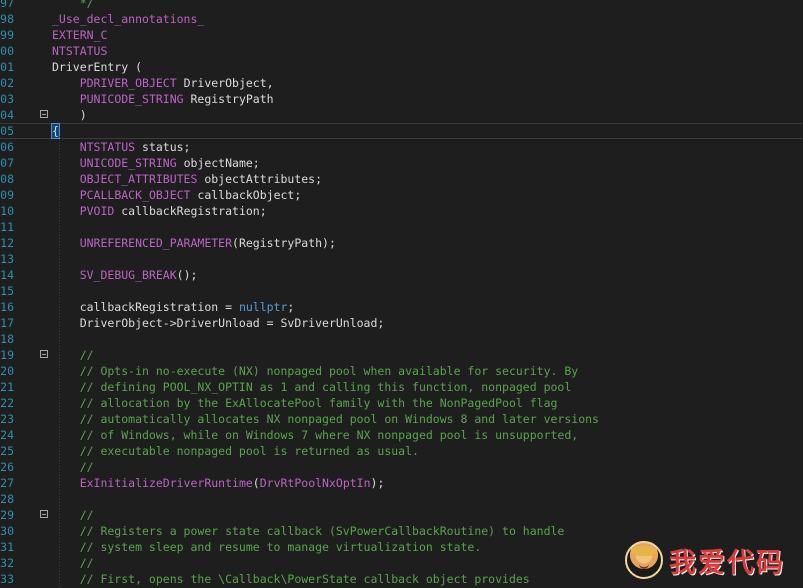  I want to click on code-token: PUNICODE_STRING, so click(131, 99).